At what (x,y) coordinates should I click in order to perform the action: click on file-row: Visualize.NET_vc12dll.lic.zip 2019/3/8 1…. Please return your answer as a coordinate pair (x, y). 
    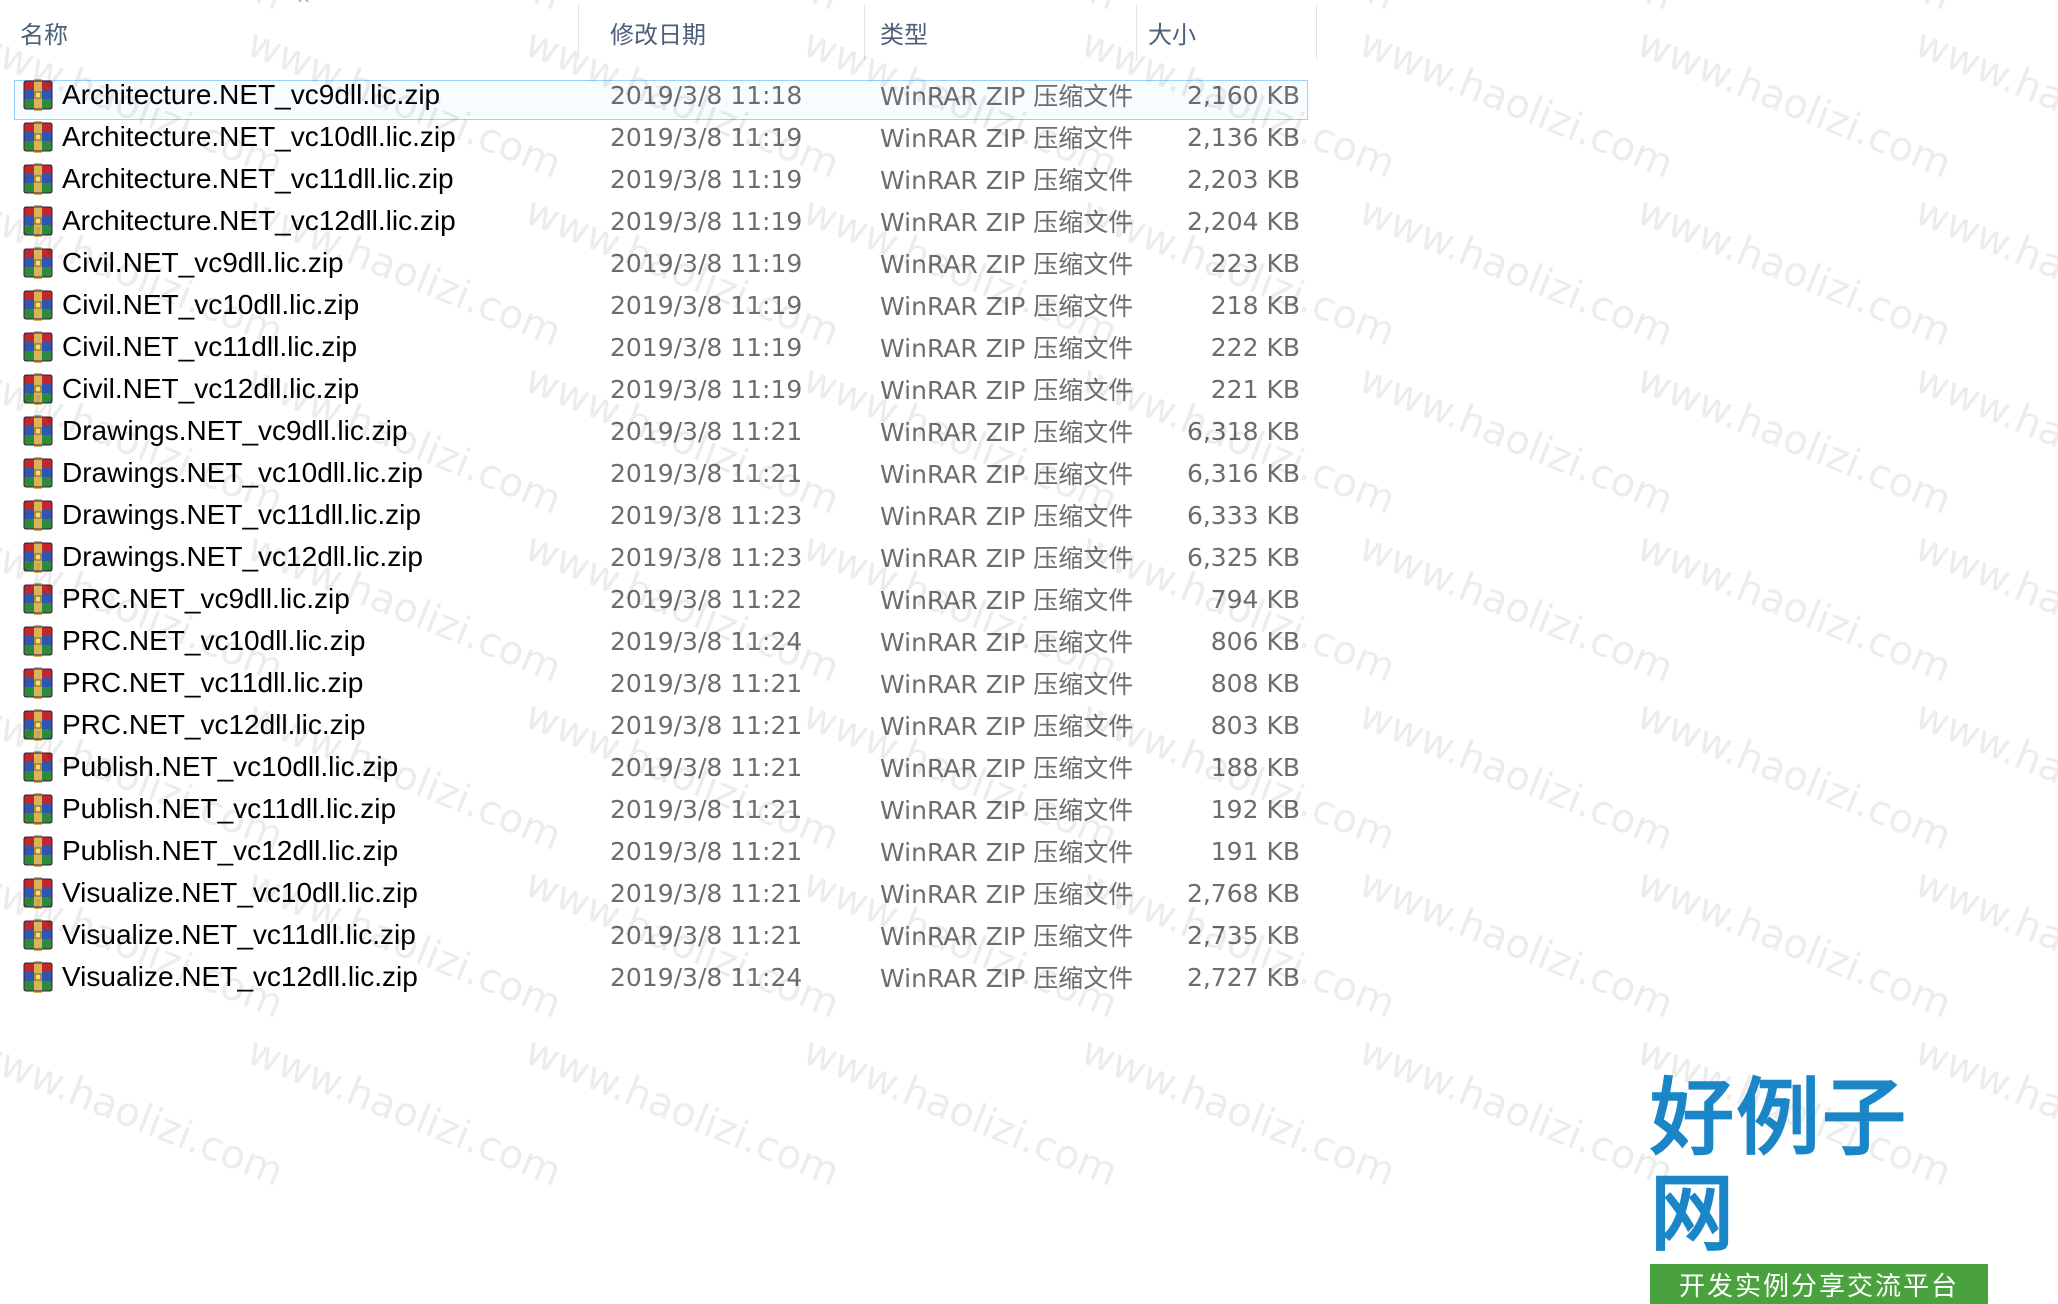
    Looking at the image, I should click on (661, 977).